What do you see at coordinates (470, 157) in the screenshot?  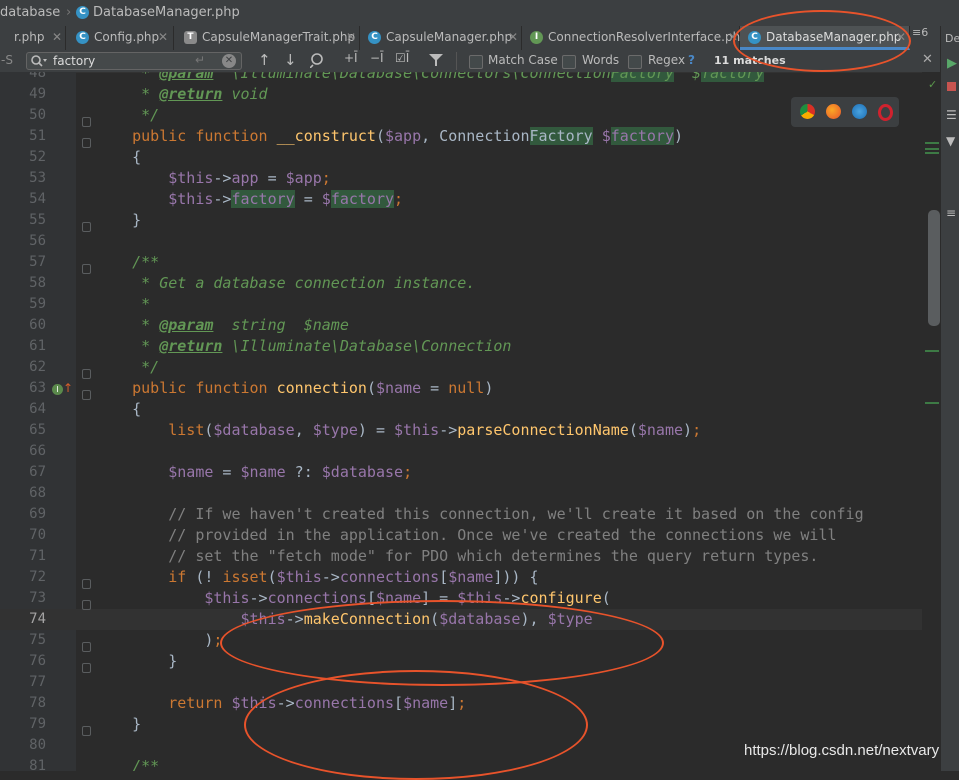 I see `code-line: 52 {` at bounding box center [470, 157].